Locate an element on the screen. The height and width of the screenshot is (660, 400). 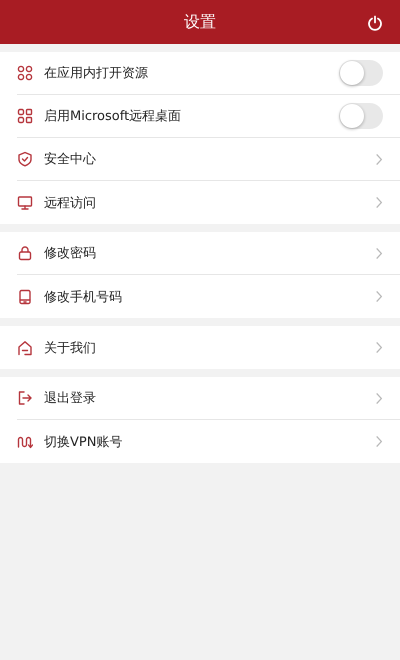
settings-row: 修改手机号码 is located at coordinates (208, 296).